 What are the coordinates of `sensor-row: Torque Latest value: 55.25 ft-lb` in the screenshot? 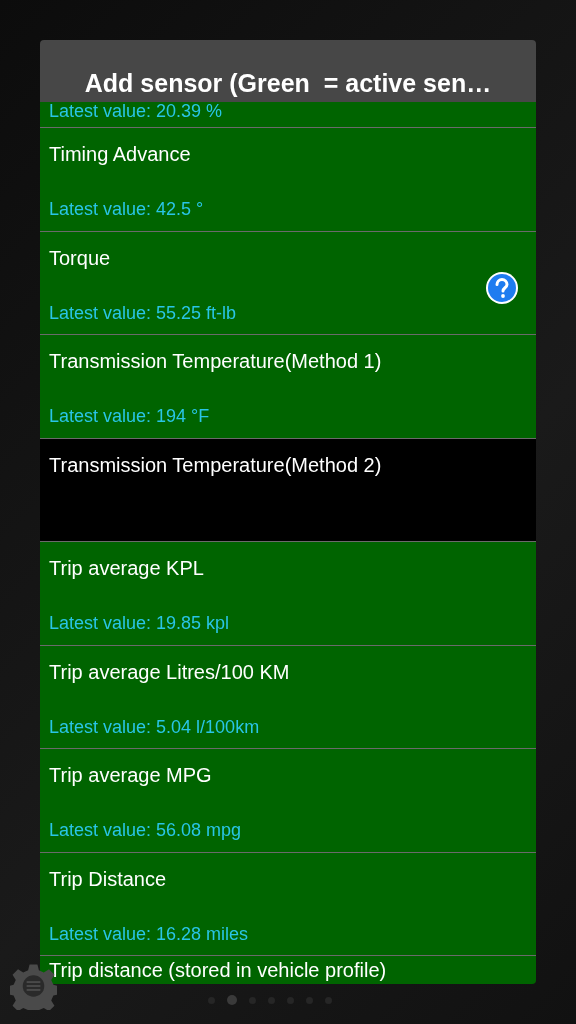 It's located at (288, 283).